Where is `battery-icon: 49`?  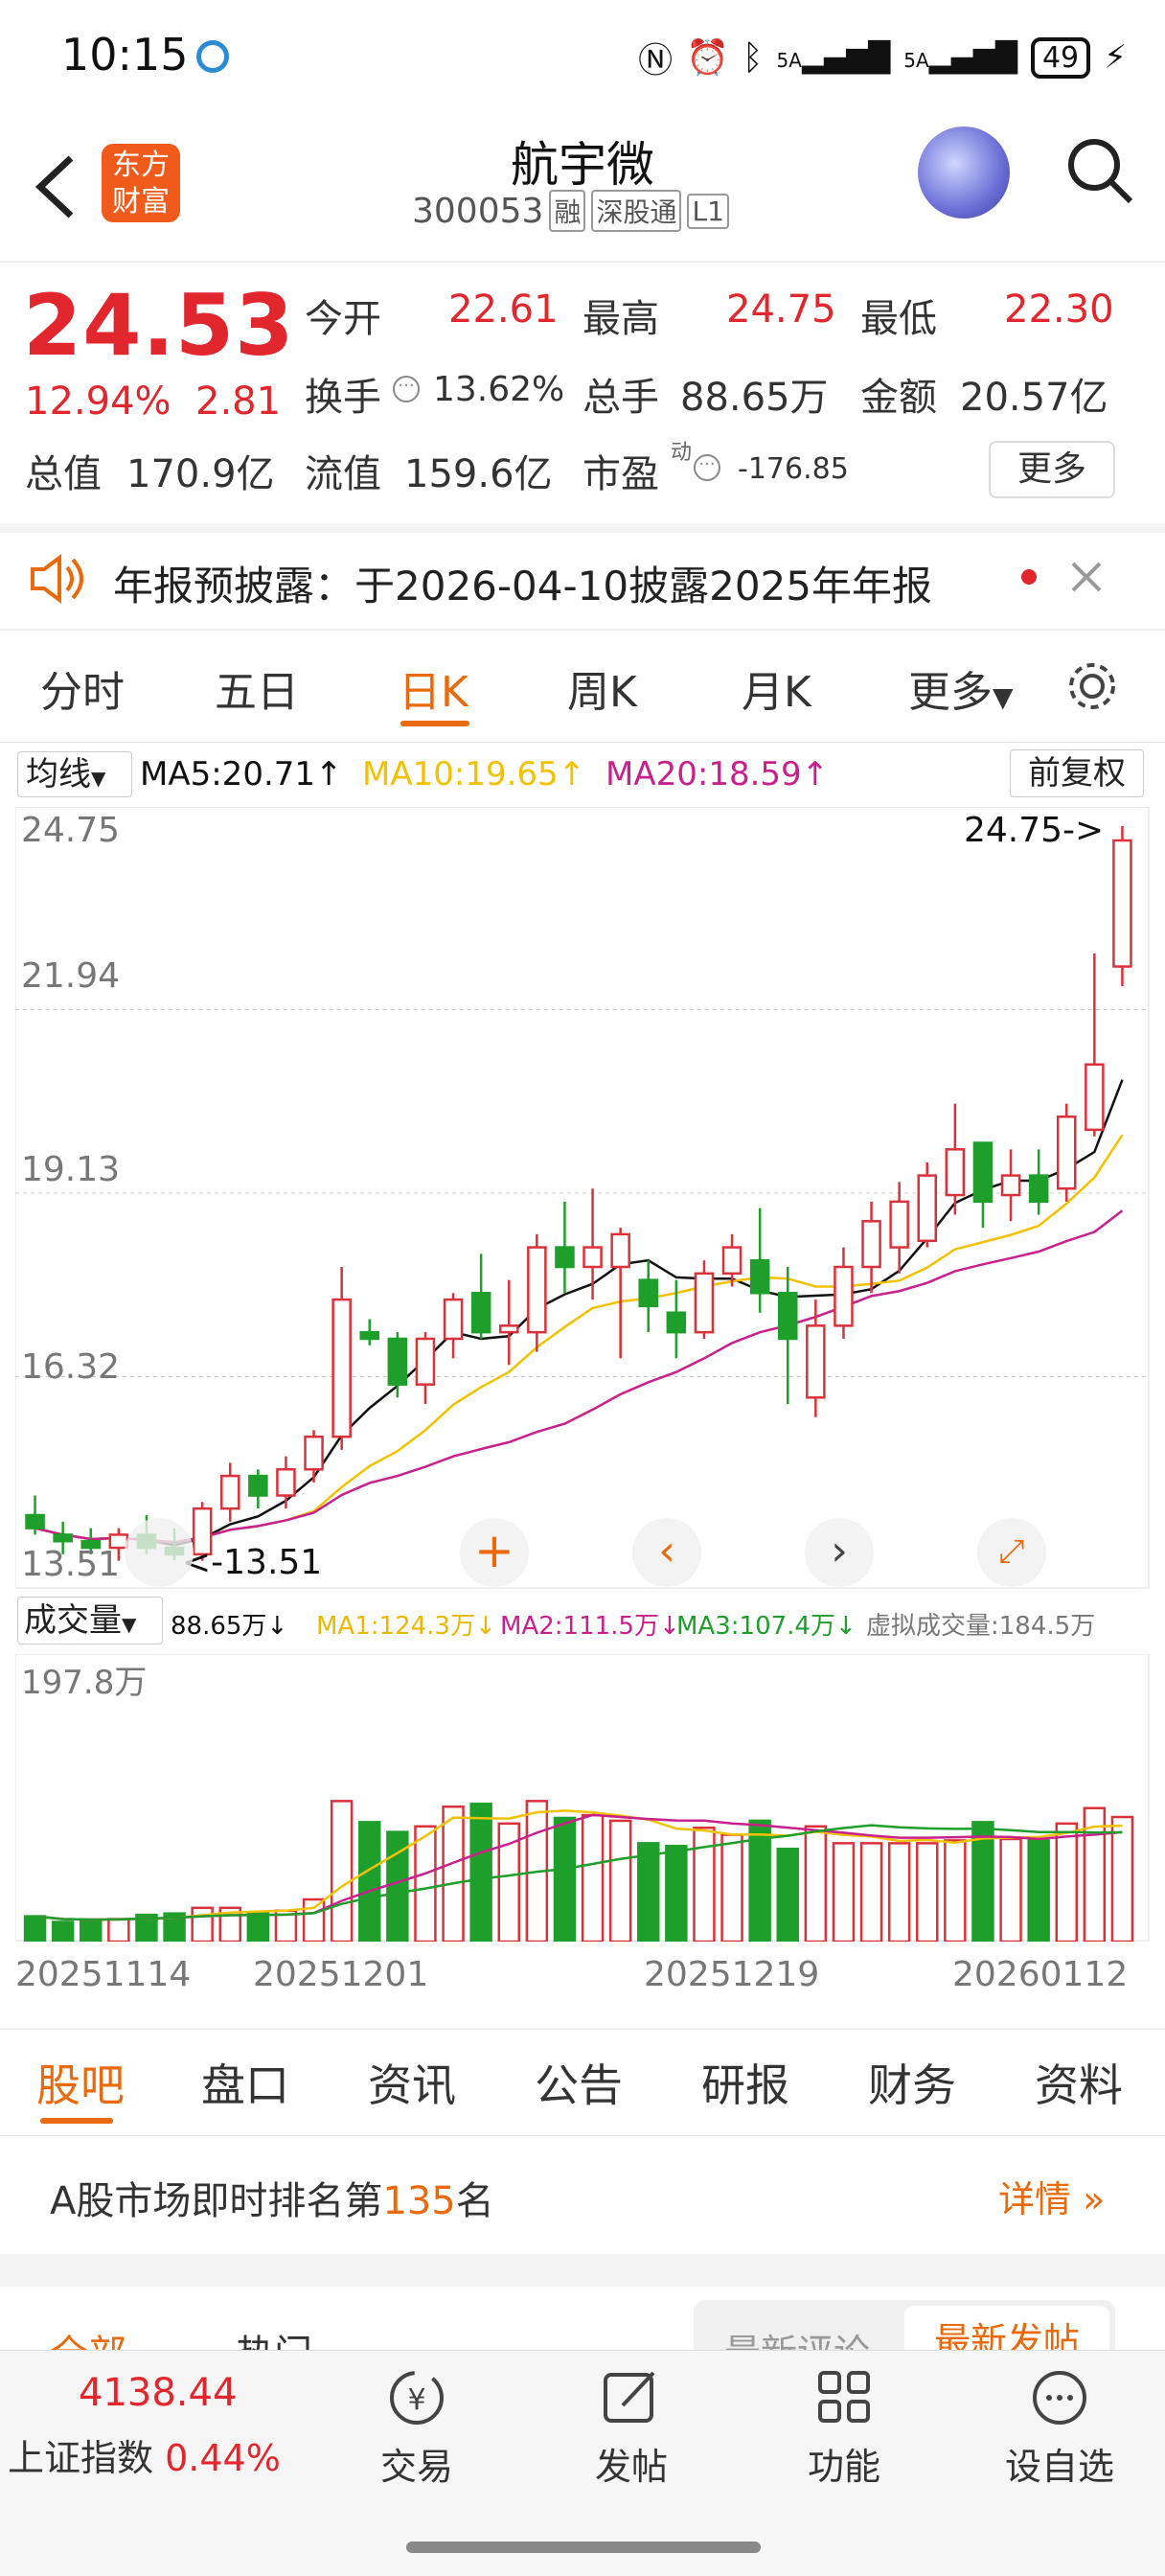
battery-icon: 49 is located at coordinates (1060, 57).